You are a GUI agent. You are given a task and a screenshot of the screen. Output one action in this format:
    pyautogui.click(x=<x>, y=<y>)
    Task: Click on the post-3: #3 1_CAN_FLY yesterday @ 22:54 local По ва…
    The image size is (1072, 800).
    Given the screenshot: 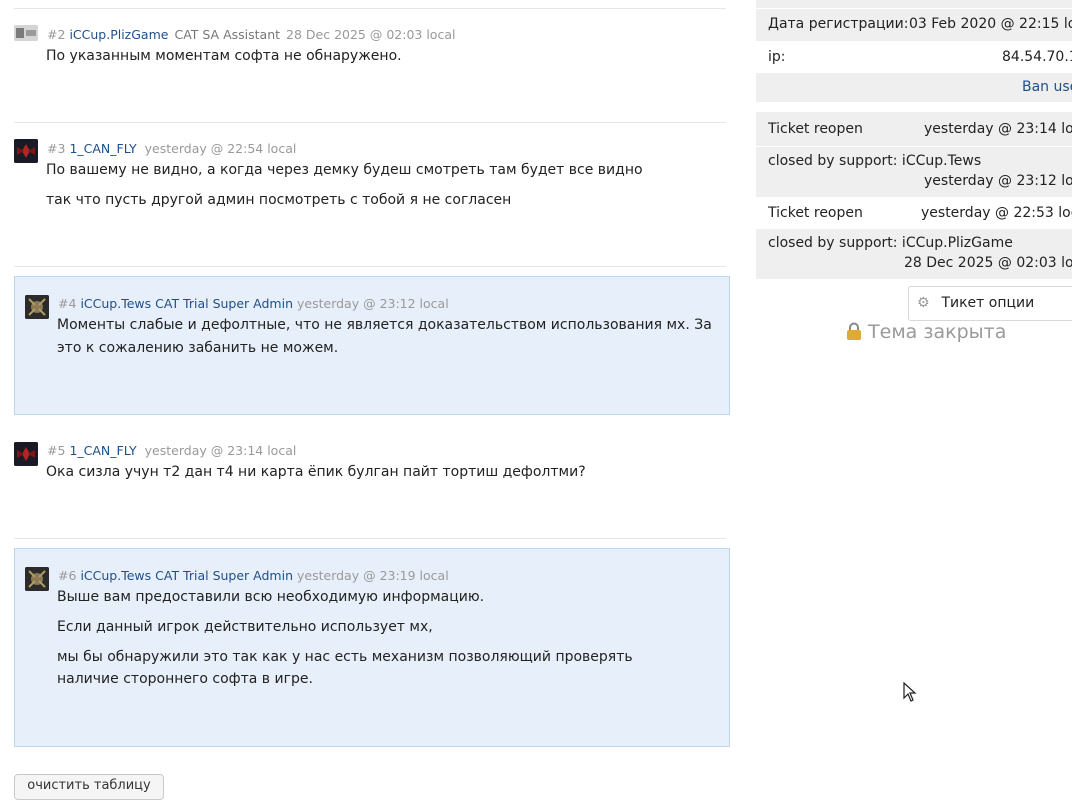 What is the action you would take?
    pyautogui.click(x=370, y=194)
    